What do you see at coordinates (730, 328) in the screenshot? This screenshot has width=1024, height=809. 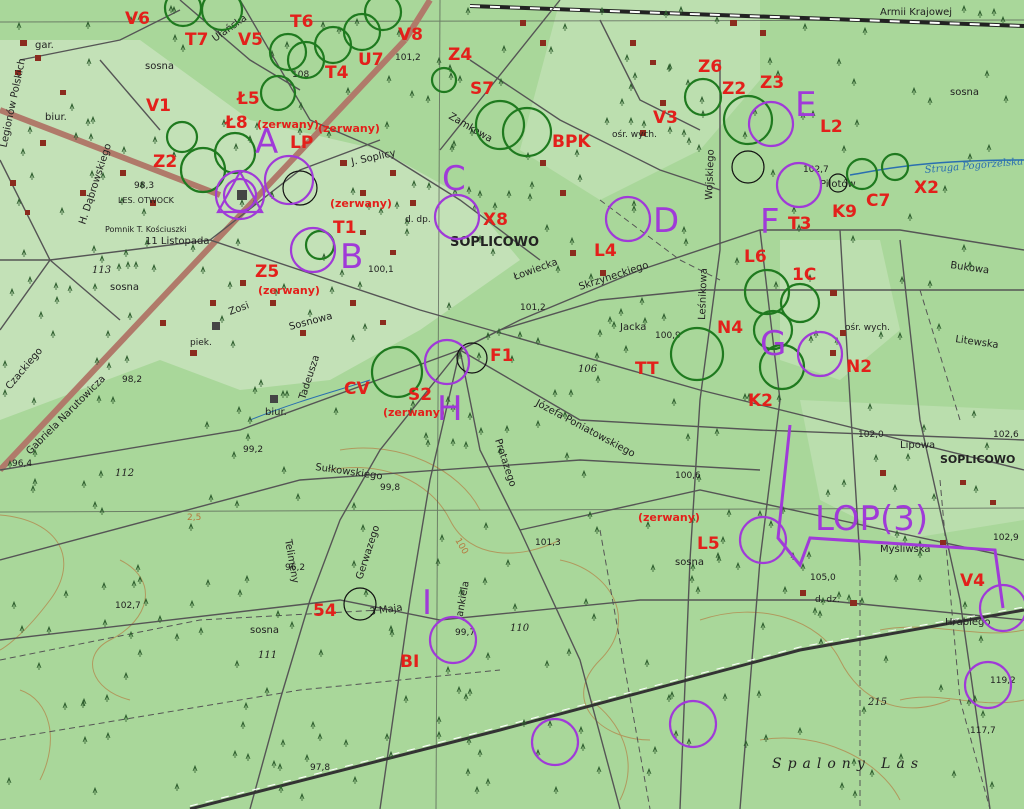 I see `checkpoint-label: N4` at bounding box center [730, 328].